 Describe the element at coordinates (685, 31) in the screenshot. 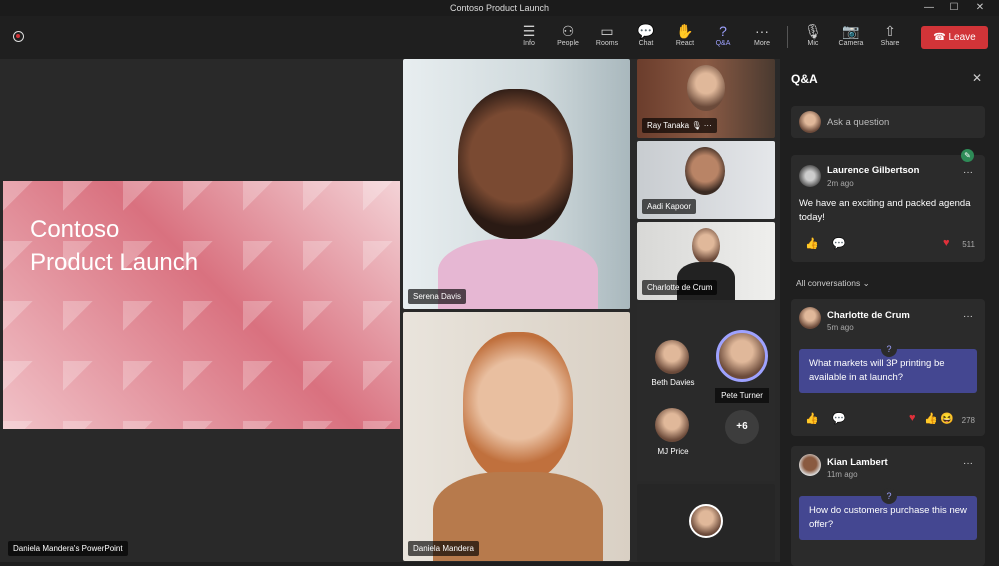

I see `hand-icon: ✋` at that location.